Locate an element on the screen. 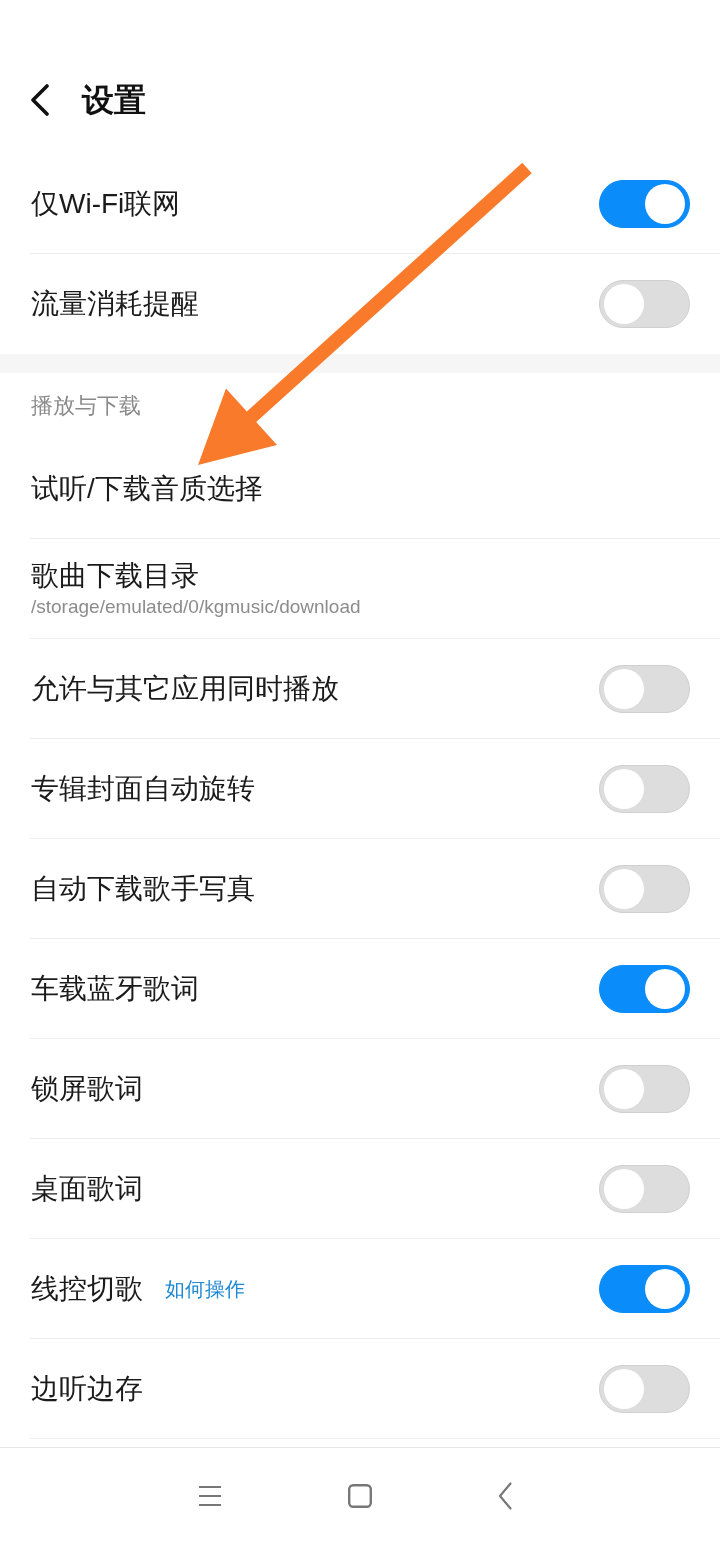 The height and width of the screenshot is (1544, 720). setting-label: 桌面歌词 is located at coordinates (87, 1188).